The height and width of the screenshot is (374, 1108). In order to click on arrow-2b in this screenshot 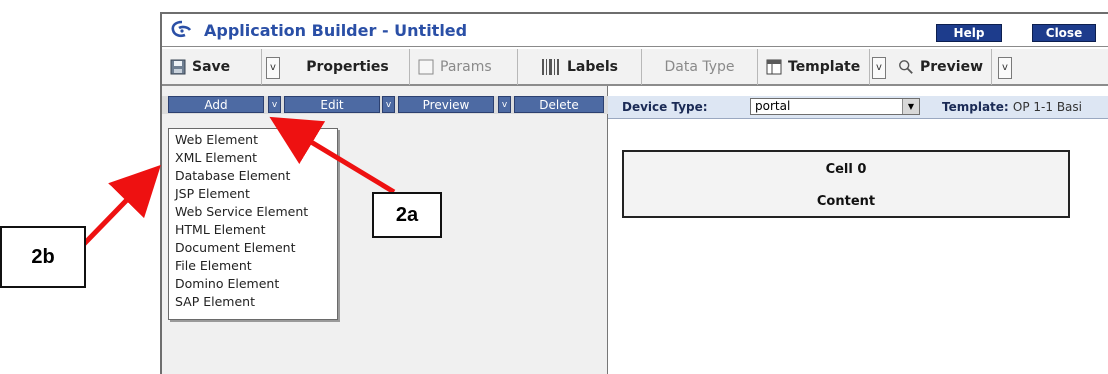, I will do `click(121, 205)`.